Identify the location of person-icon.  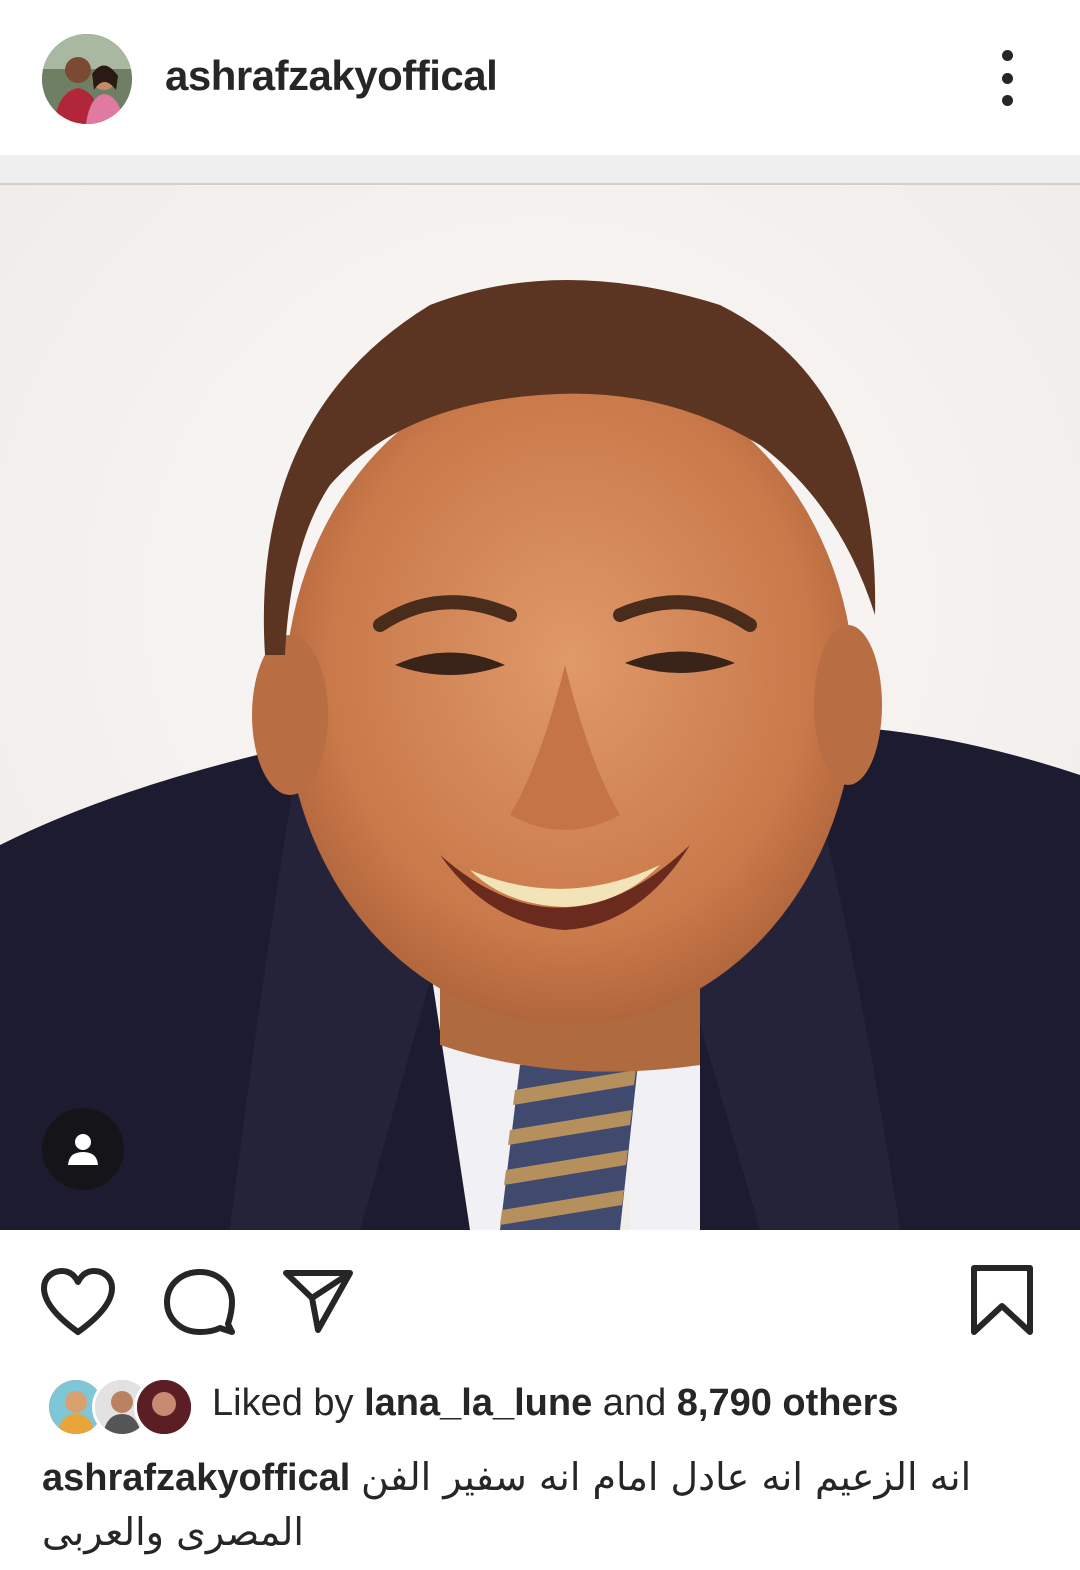
(83, 1149).